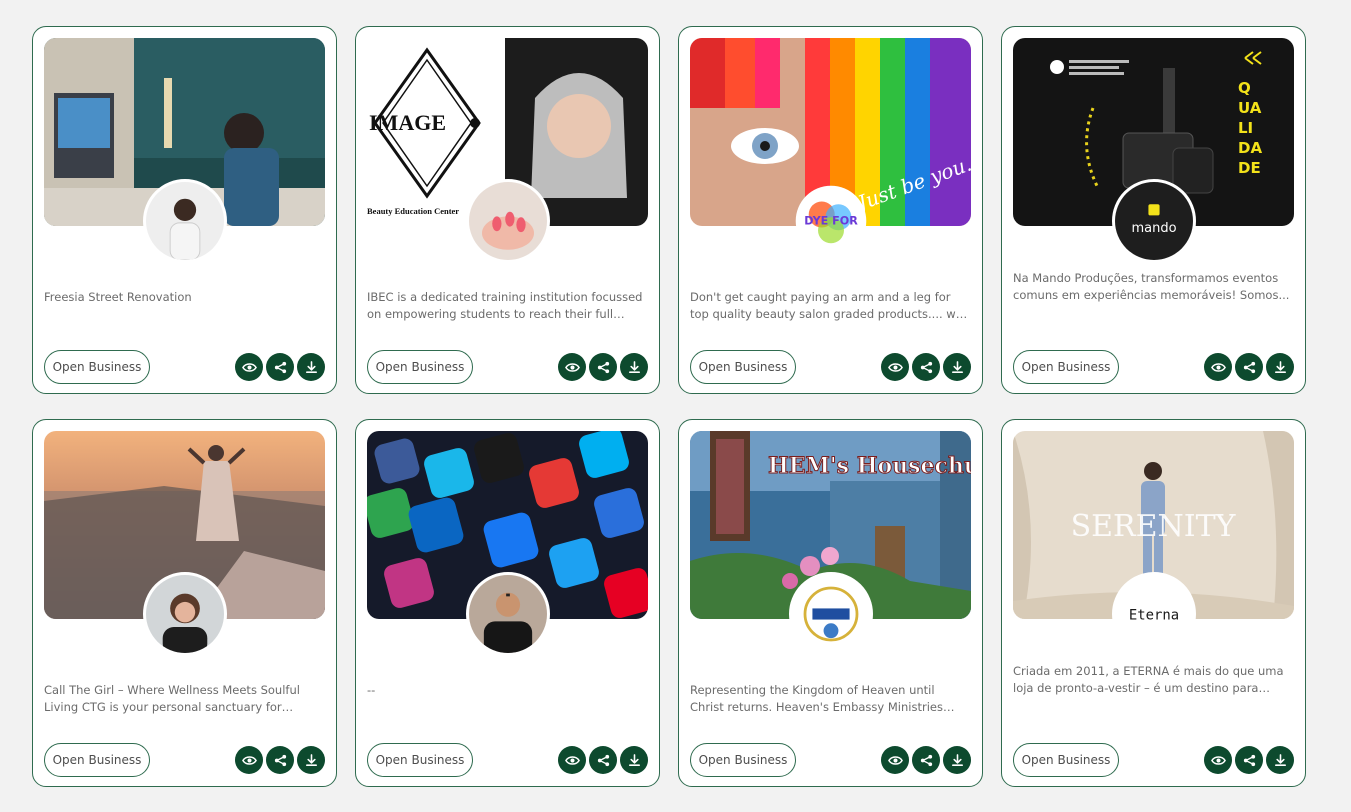 The width and height of the screenshot is (1351, 812). I want to click on avatar-label: DYE FOR, so click(831, 221).